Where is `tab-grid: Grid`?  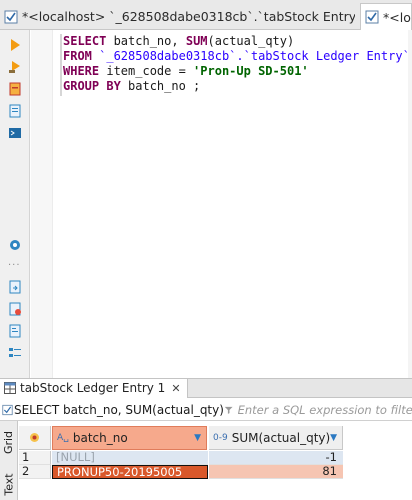 tab-grid: Grid is located at coordinates (9, 442).